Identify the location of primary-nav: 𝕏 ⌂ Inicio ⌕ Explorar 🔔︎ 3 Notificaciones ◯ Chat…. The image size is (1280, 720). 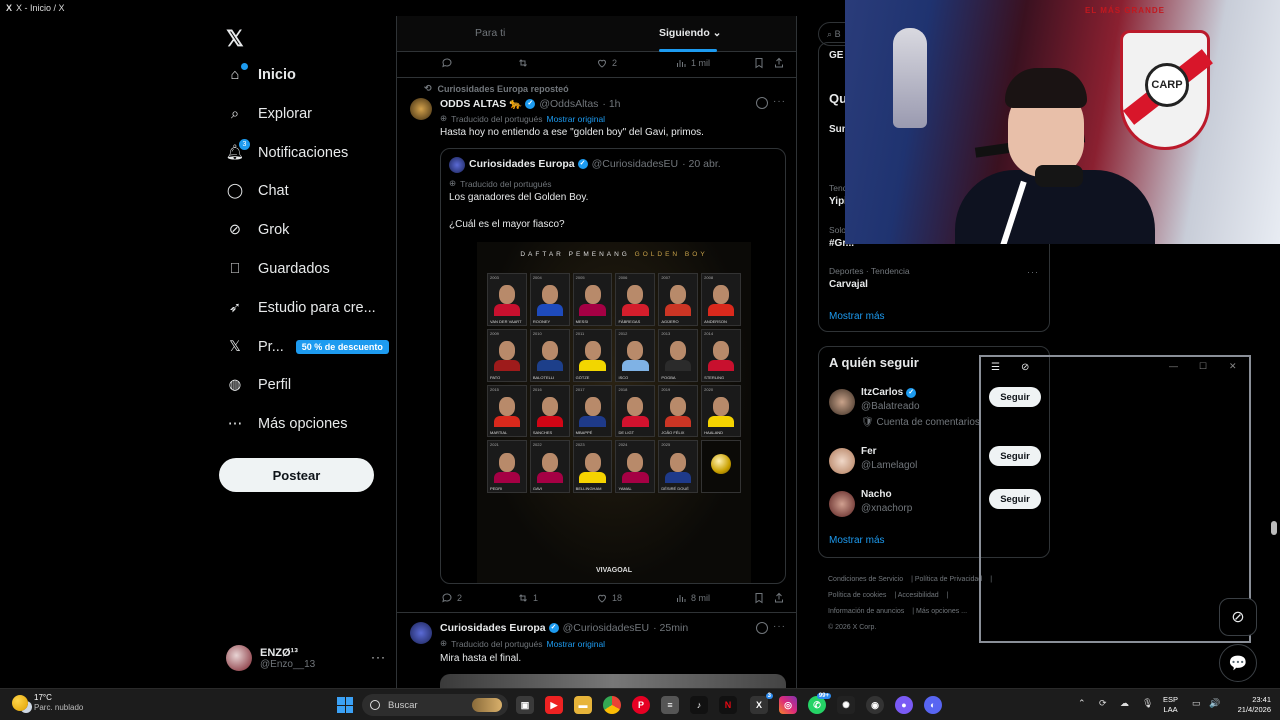
(308, 353).